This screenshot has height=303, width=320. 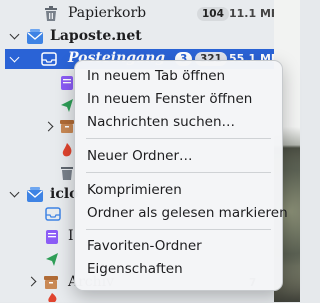 What do you see at coordinates (254, 13) in the screenshot?
I see `size-label-trash: 11.1 MB` at bounding box center [254, 13].